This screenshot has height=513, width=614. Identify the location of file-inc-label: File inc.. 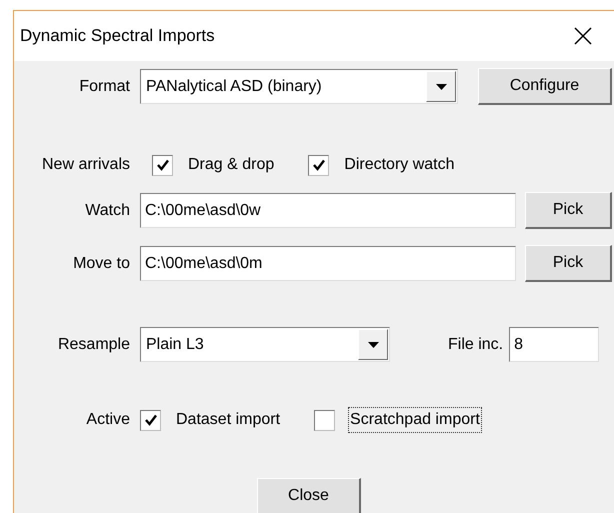
(476, 344).